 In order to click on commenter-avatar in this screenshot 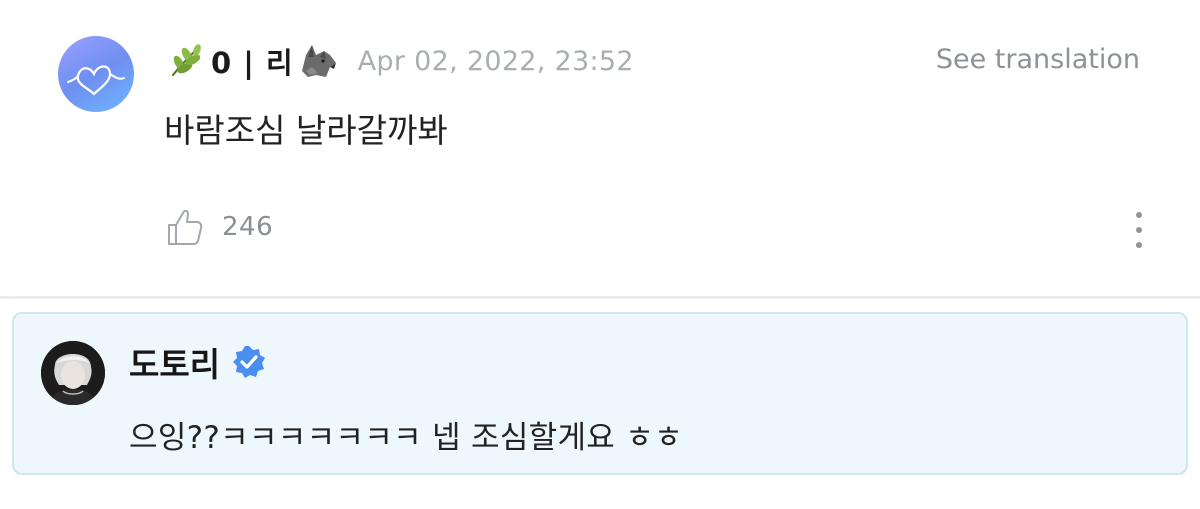, I will do `click(96, 74)`.